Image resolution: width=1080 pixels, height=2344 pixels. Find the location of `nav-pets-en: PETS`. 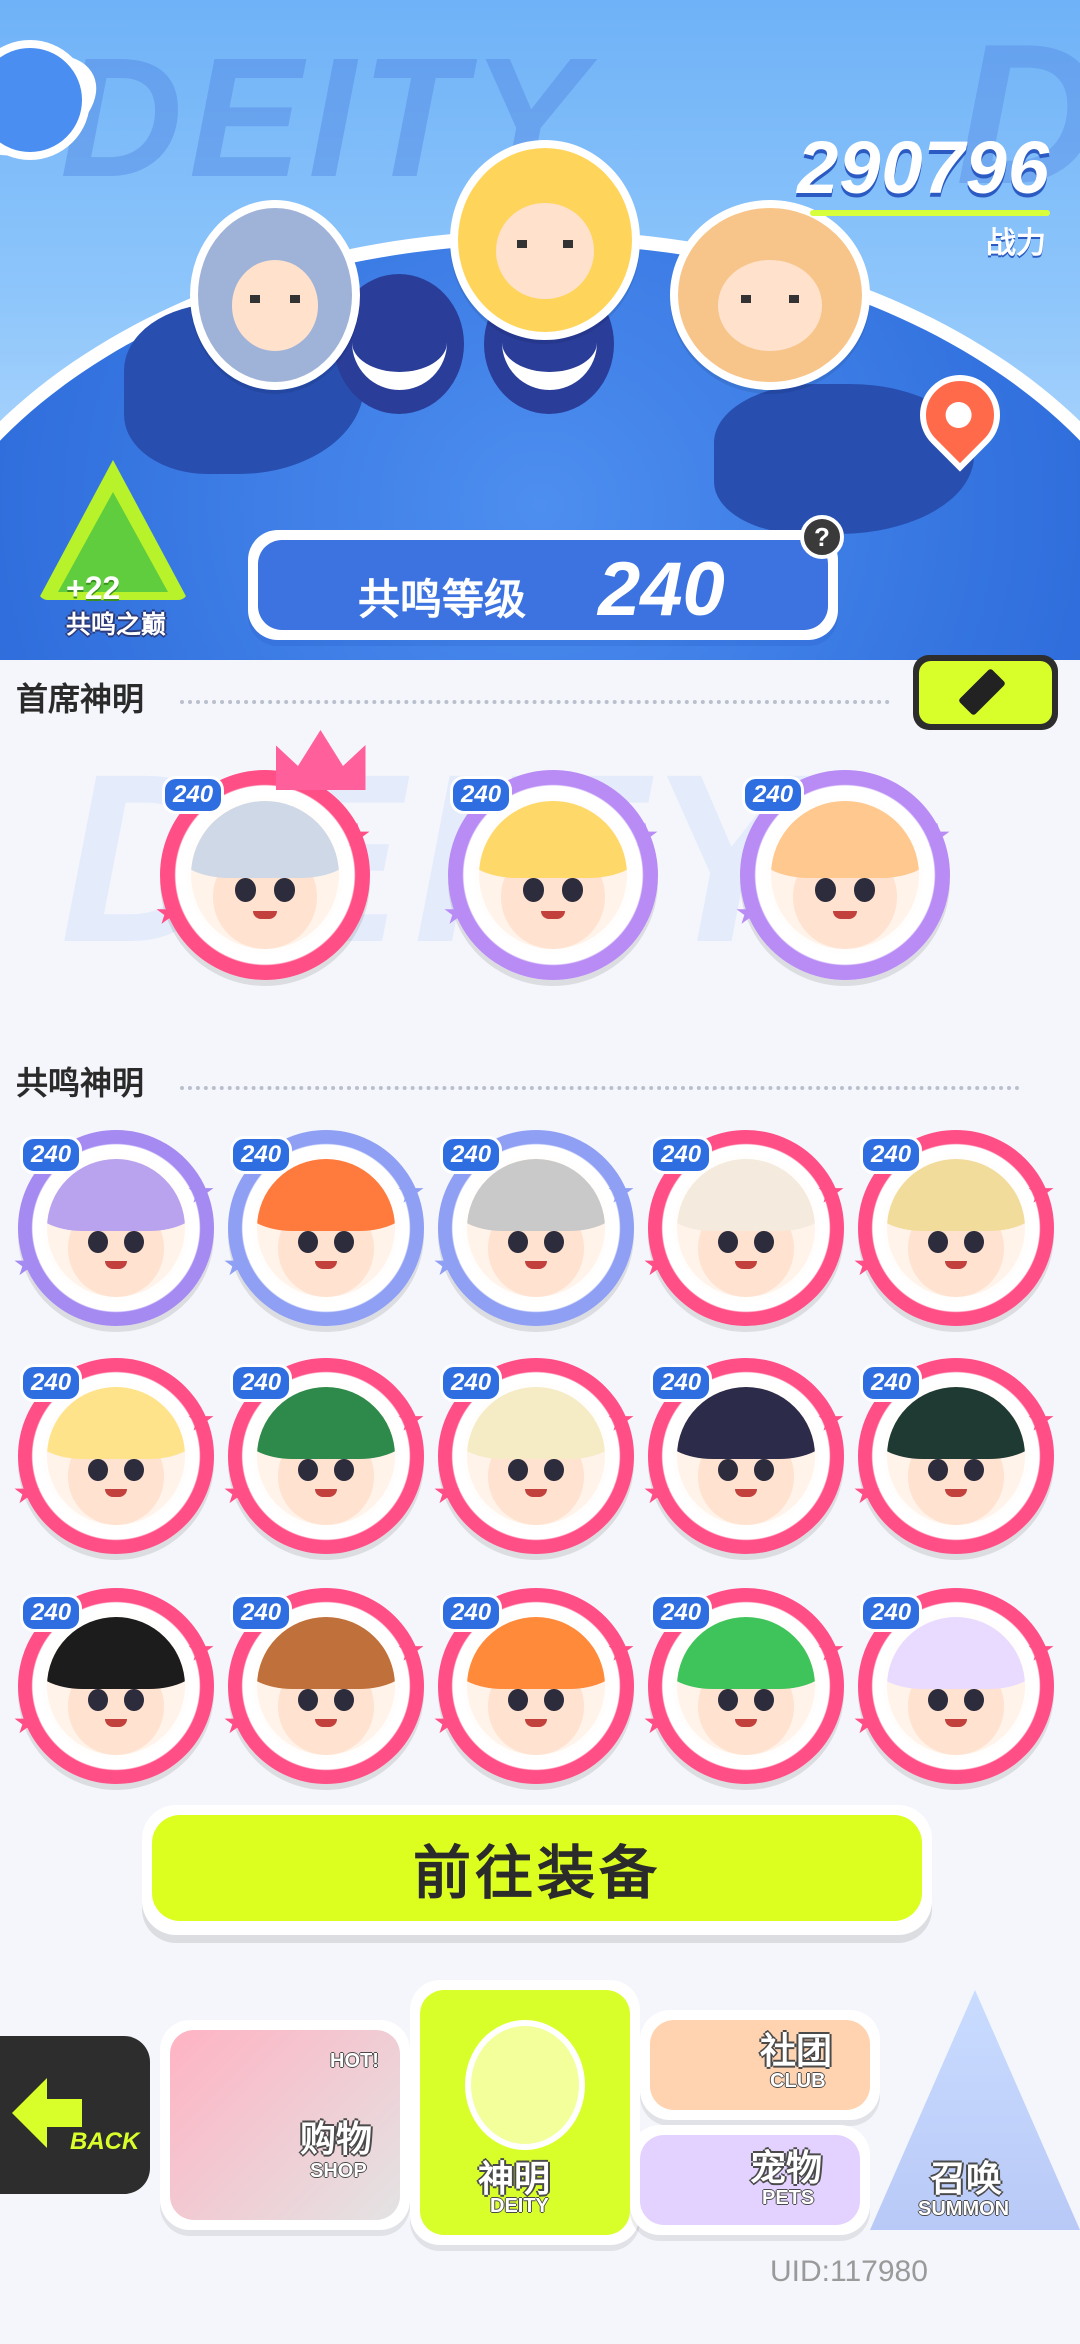

nav-pets-en: PETS is located at coordinates (788, 2198).